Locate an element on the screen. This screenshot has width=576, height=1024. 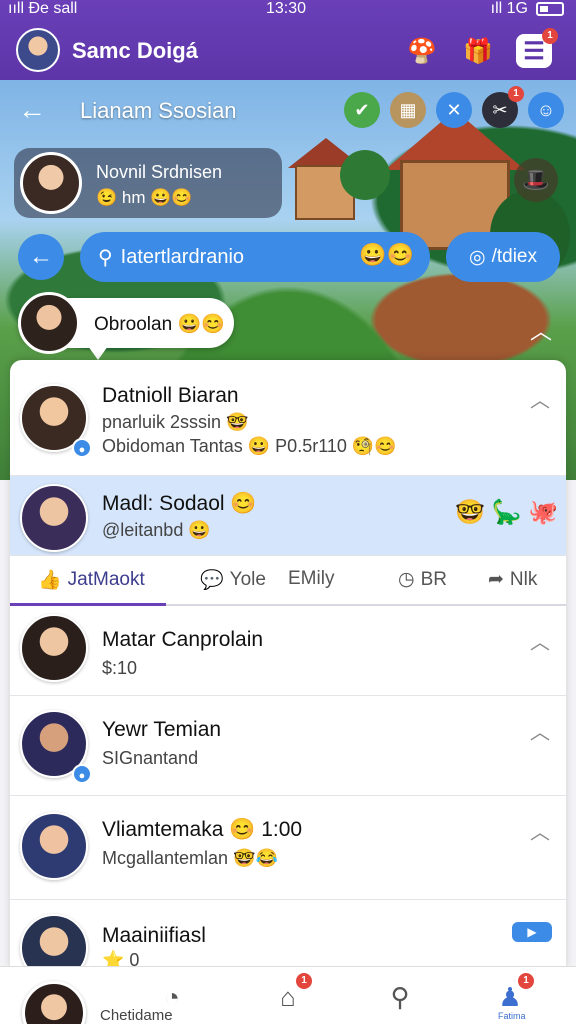
tab-label: Yole is located at coordinates (247, 579).